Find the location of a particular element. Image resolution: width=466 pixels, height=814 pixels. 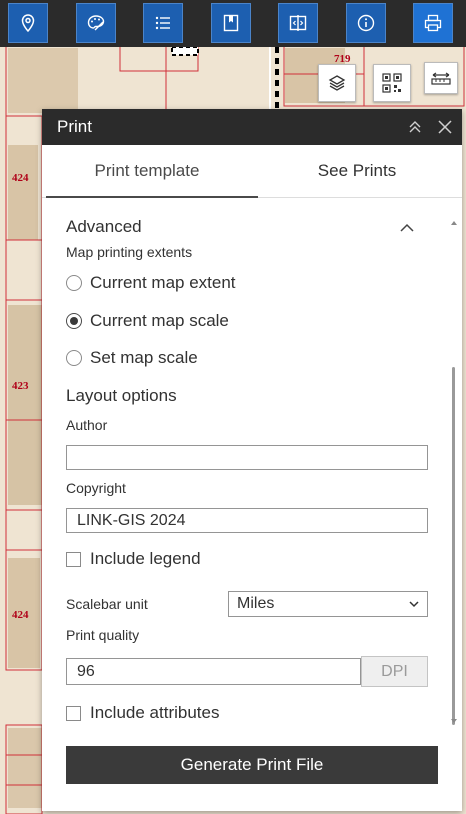

info-icon is located at coordinates (366, 23).